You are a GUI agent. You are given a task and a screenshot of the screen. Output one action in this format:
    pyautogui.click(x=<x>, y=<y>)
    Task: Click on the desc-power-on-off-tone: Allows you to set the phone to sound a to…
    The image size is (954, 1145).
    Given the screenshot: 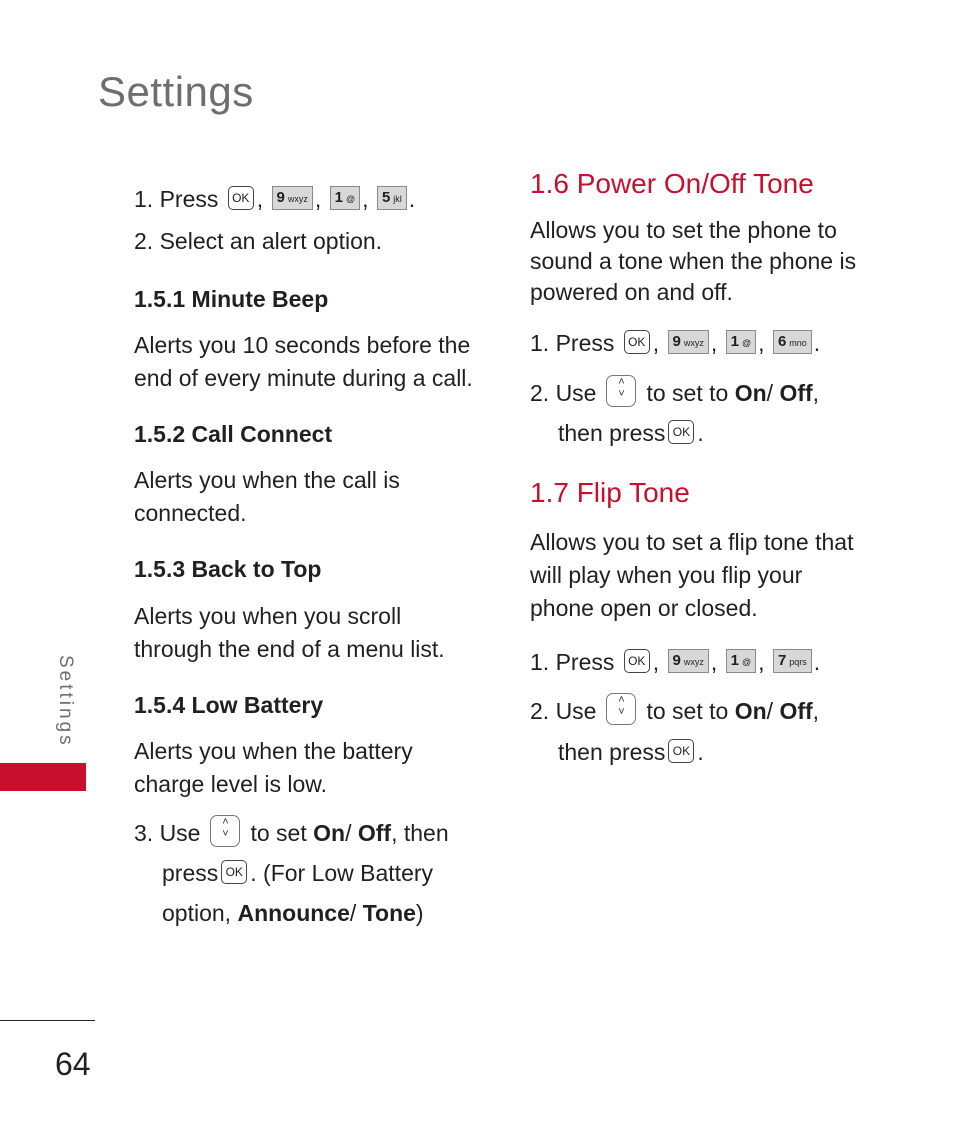 What is the action you would take?
    pyautogui.click(x=693, y=261)
    